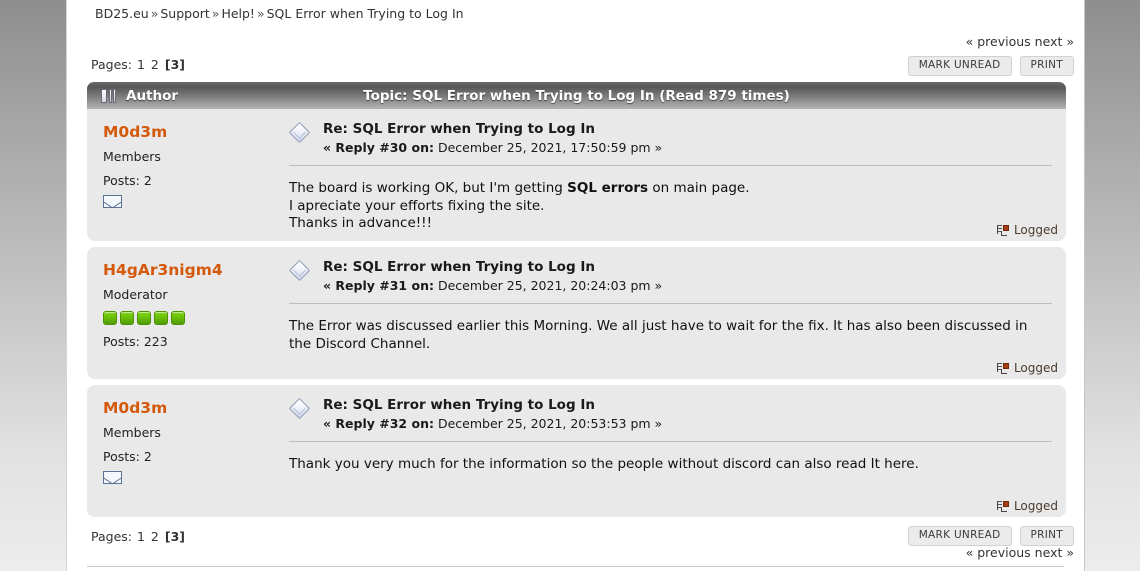  Describe the element at coordinates (378, 147) in the screenshot. I see `reply-number-label: « Reply #30 on:` at that location.